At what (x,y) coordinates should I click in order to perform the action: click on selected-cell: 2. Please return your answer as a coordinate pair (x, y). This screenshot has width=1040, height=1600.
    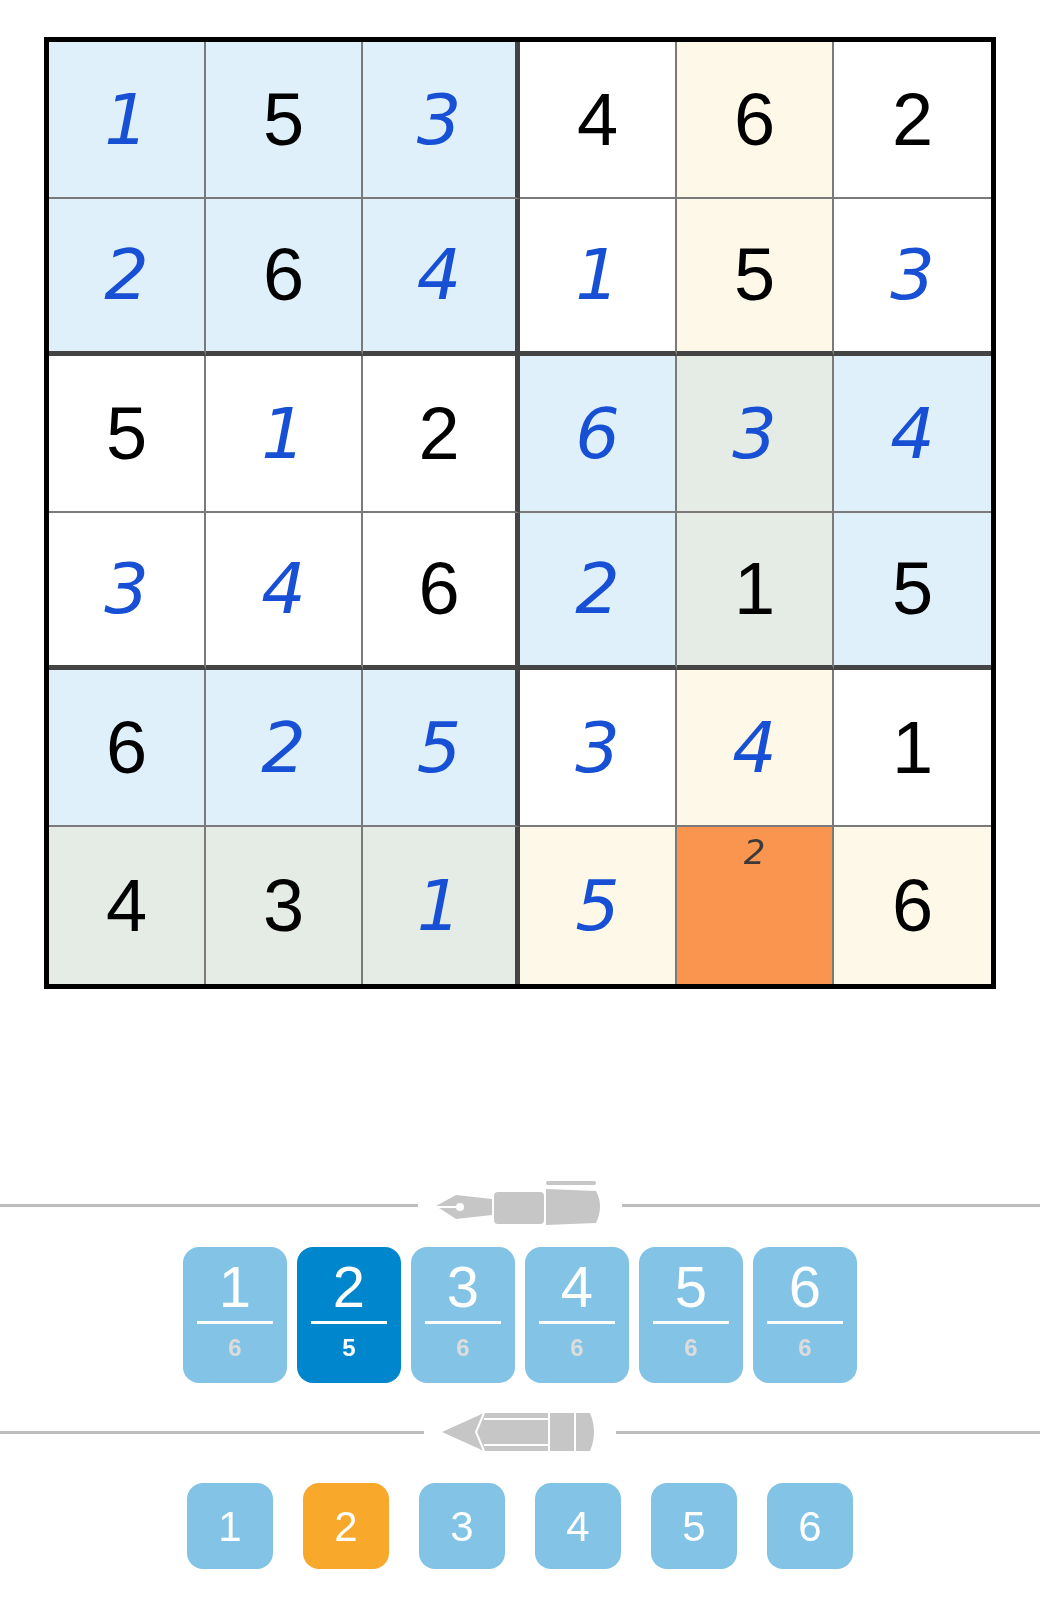
    Looking at the image, I should click on (755, 905).